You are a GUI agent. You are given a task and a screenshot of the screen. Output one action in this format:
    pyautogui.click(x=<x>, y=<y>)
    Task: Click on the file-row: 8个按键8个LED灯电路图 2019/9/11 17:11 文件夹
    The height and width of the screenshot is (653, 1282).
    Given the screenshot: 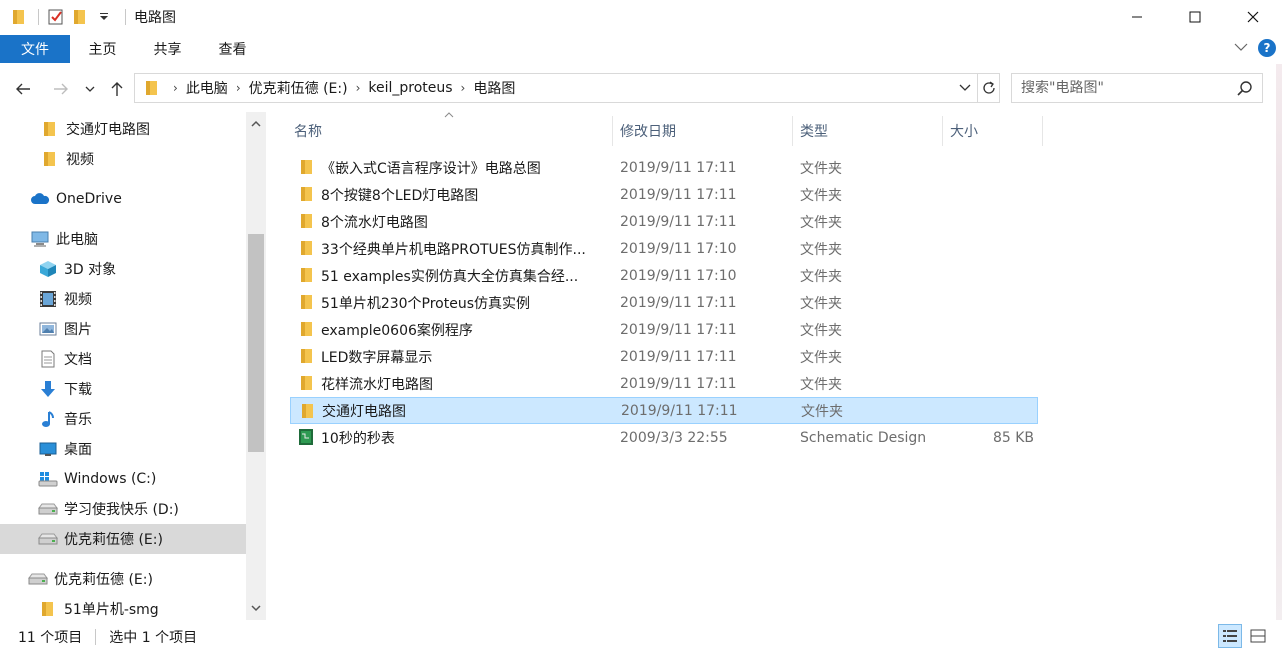 What is the action you would take?
    pyautogui.click(x=664, y=194)
    